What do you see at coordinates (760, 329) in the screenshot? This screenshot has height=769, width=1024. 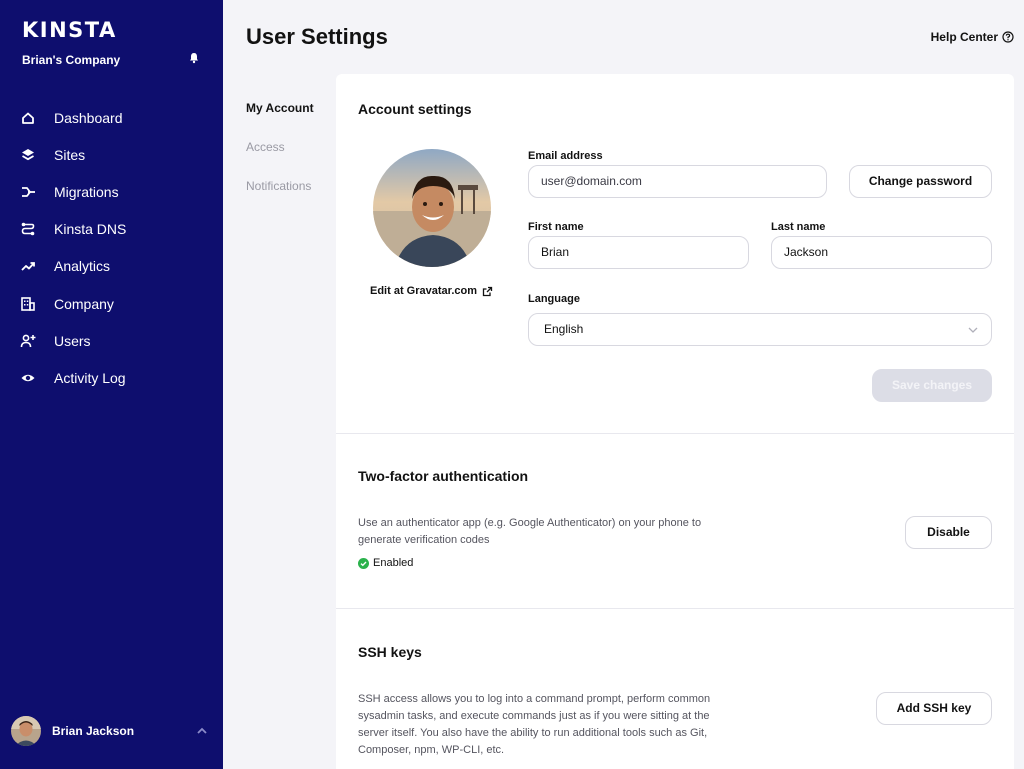 I see `language-select: English` at bounding box center [760, 329].